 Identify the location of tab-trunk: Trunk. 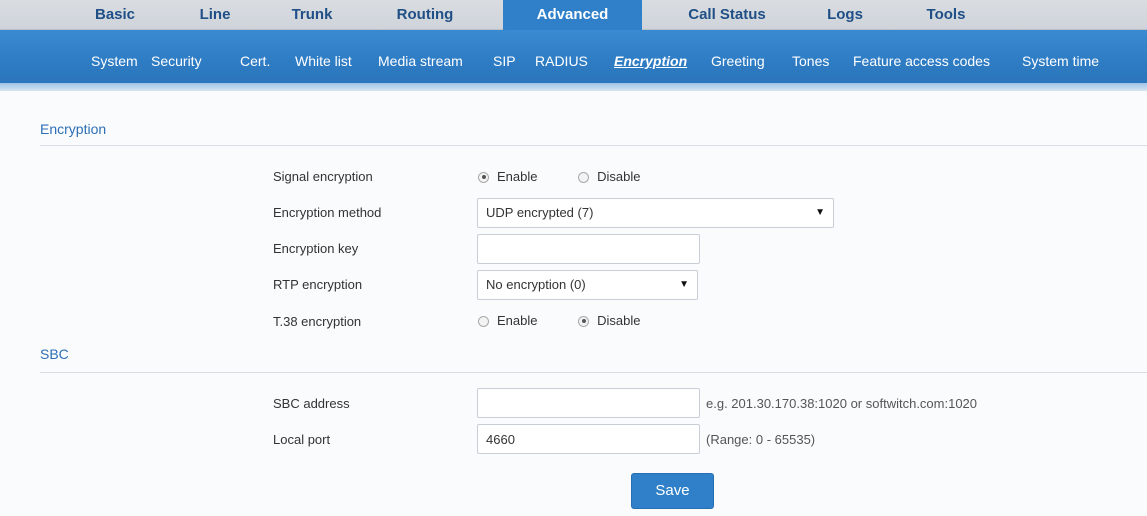
(312, 15).